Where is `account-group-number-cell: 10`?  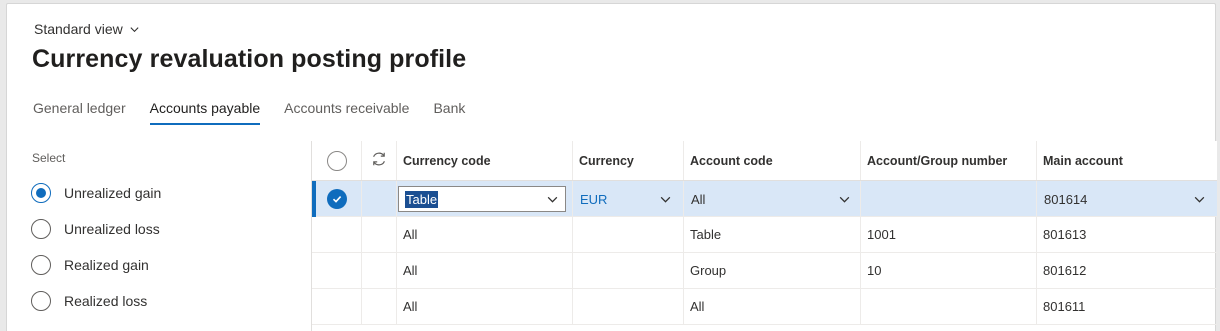 account-group-number-cell: 10 is located at coordinates (949, 270).